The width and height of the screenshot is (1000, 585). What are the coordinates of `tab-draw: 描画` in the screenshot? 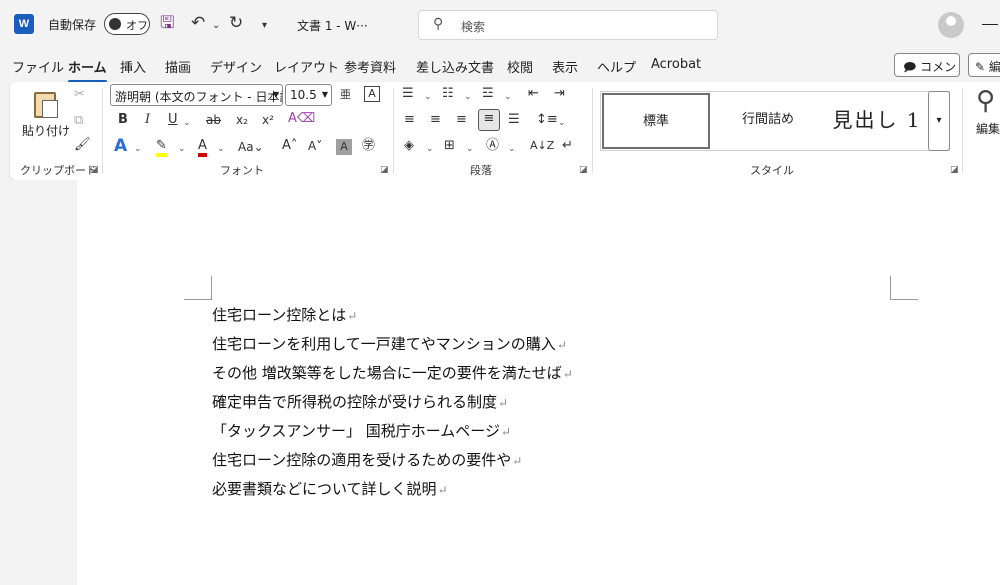 It's located at (178, 66).